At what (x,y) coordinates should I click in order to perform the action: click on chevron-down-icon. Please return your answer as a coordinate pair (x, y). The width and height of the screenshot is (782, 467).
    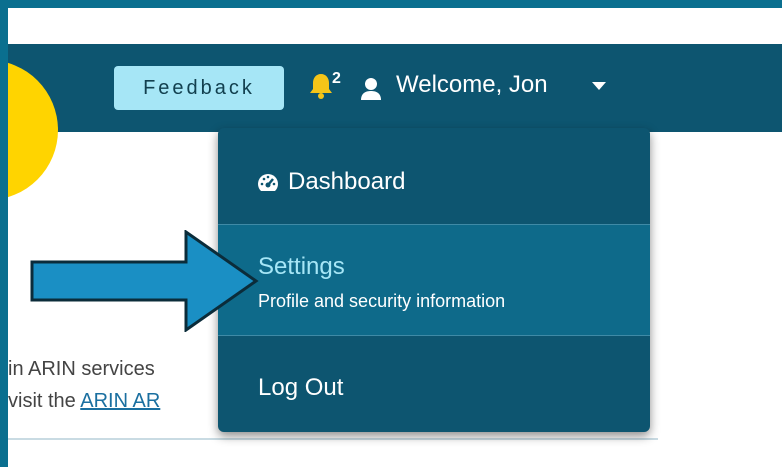
    Looking at the image, I should click on (599, 86).